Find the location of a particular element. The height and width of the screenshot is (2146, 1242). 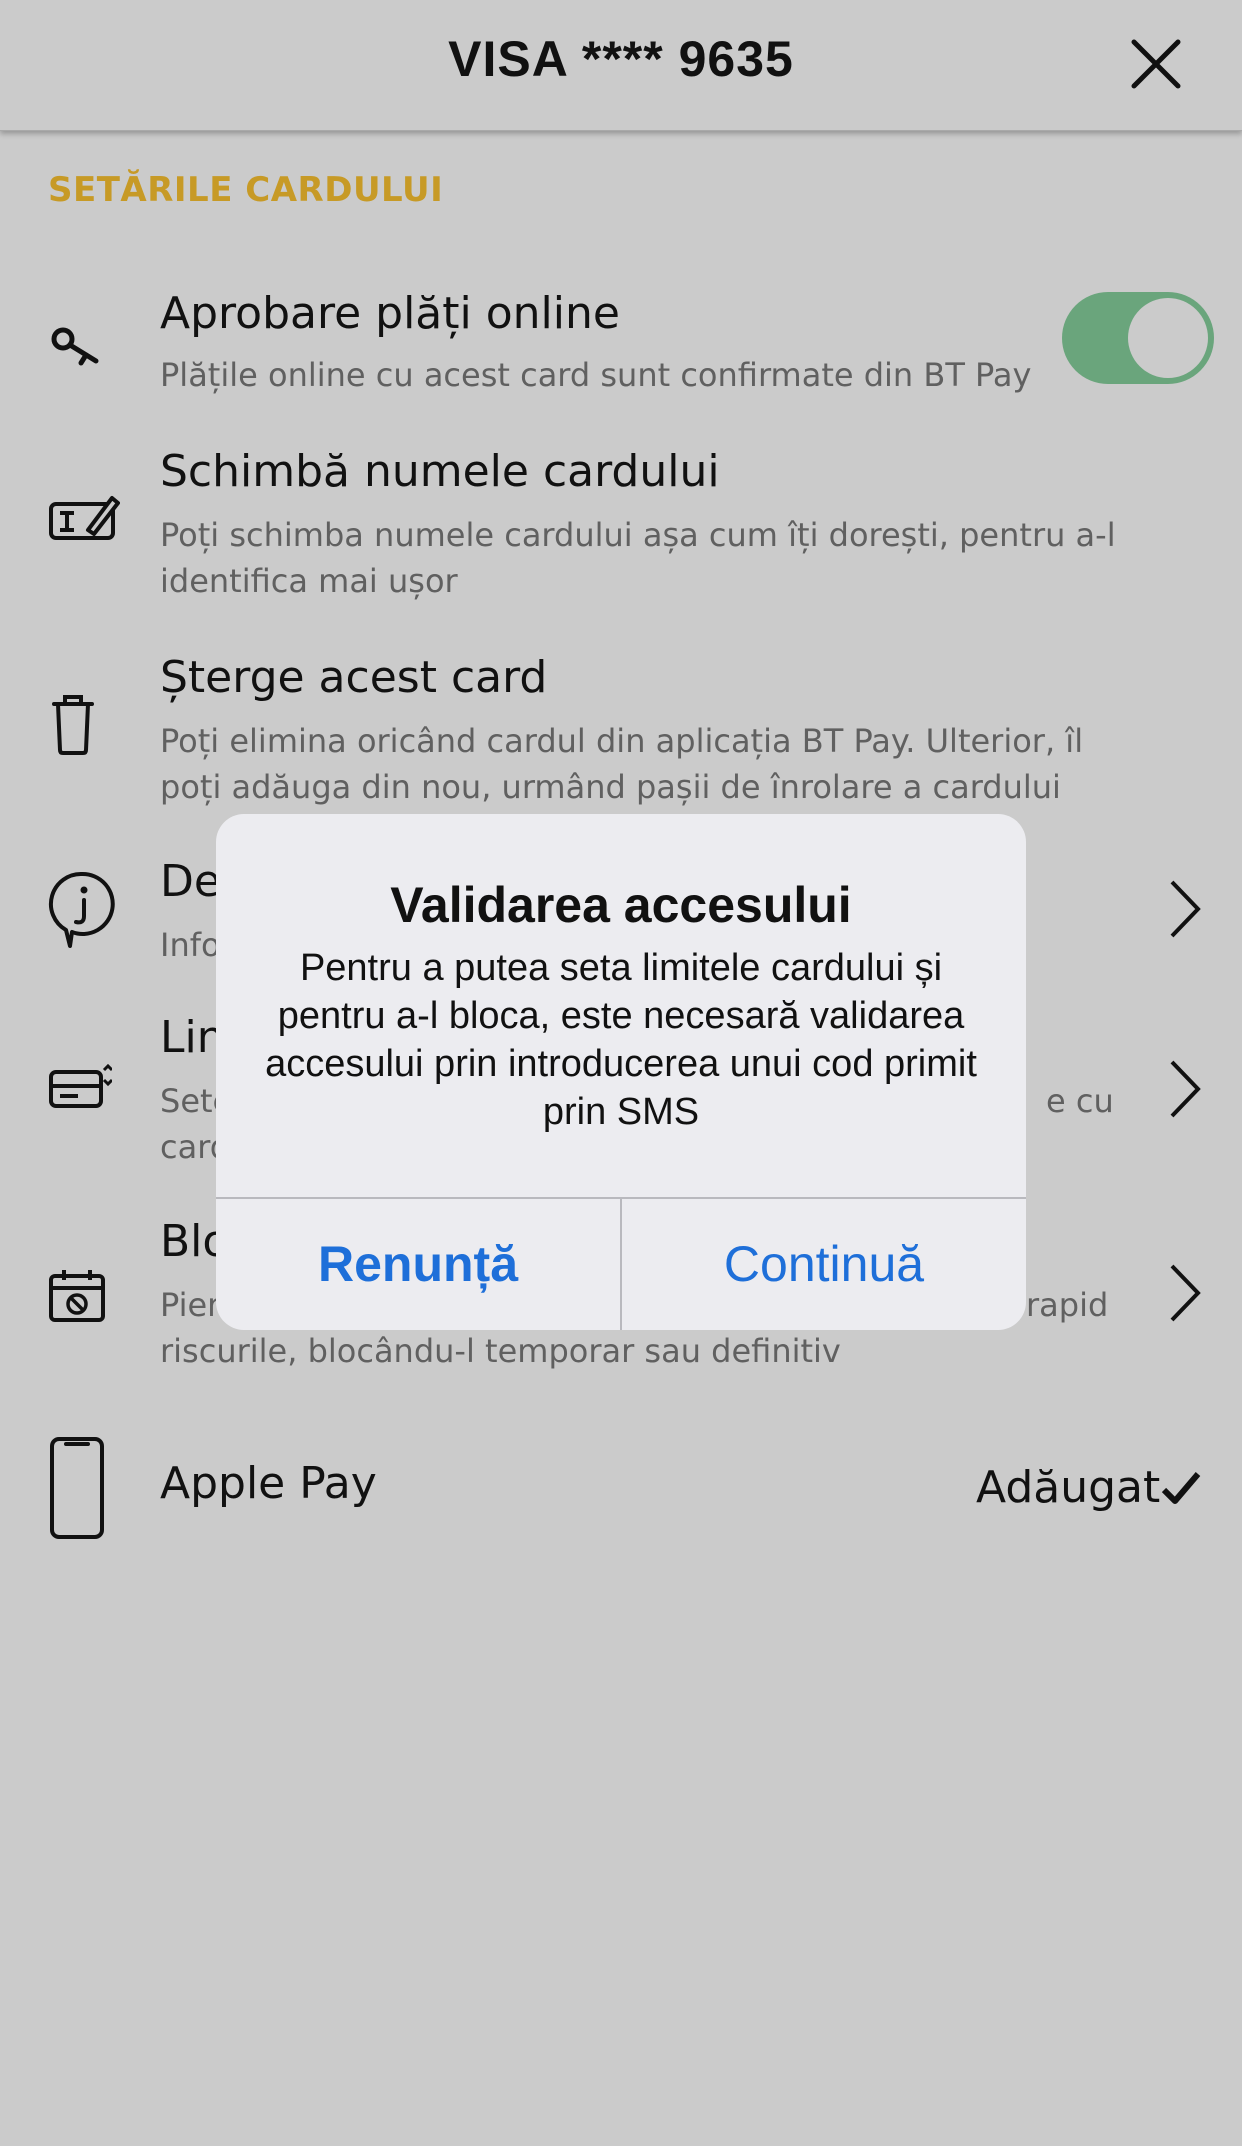

cancel-button: Renunță is located at coordinates (418, 1264).